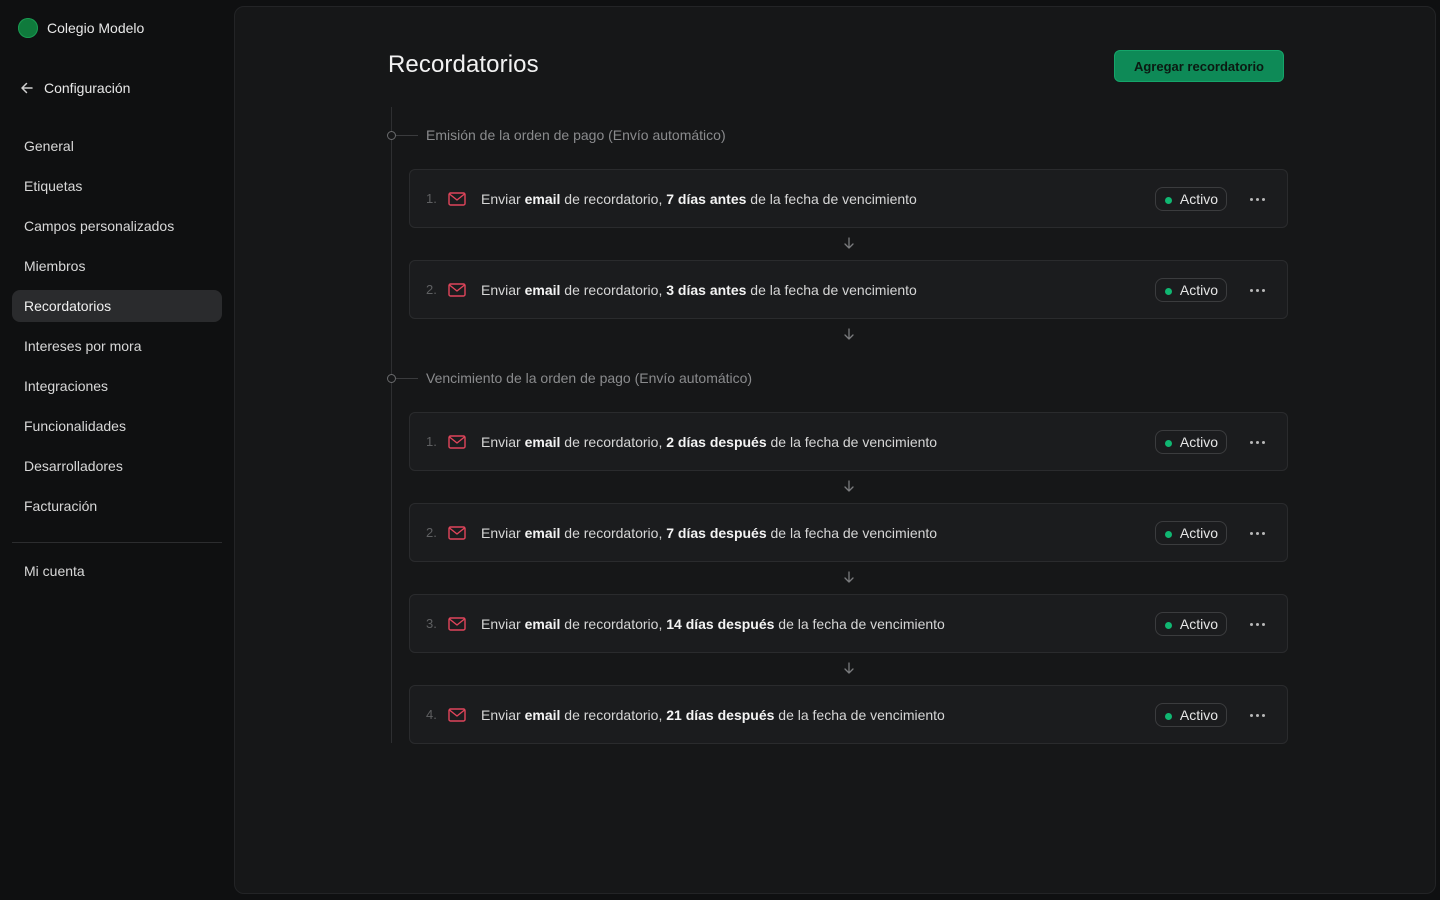 The width and height of the screenshot is (1440, 900). Describe the element at coordinates (28, 28) in the screenshot. I see `org-avatar` at that location.